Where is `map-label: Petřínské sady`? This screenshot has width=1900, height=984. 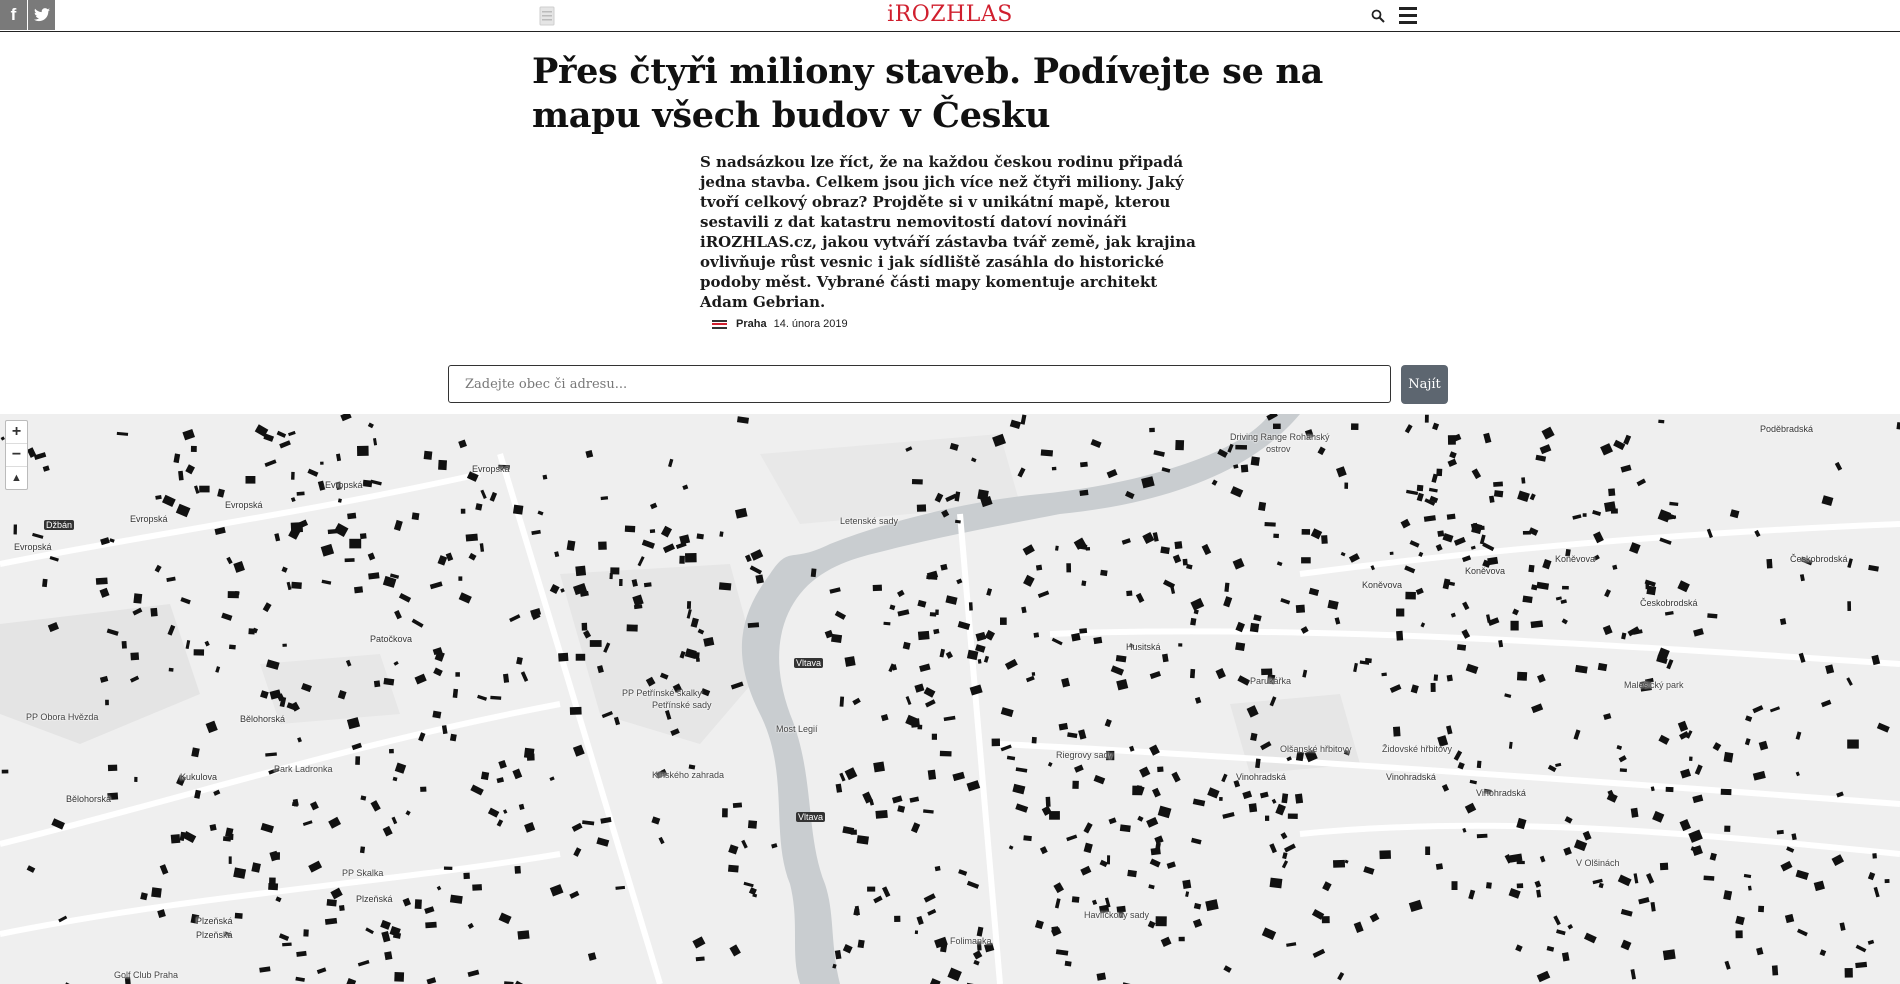 map-label: Petřínské sady is located at coordinates (682, 705).